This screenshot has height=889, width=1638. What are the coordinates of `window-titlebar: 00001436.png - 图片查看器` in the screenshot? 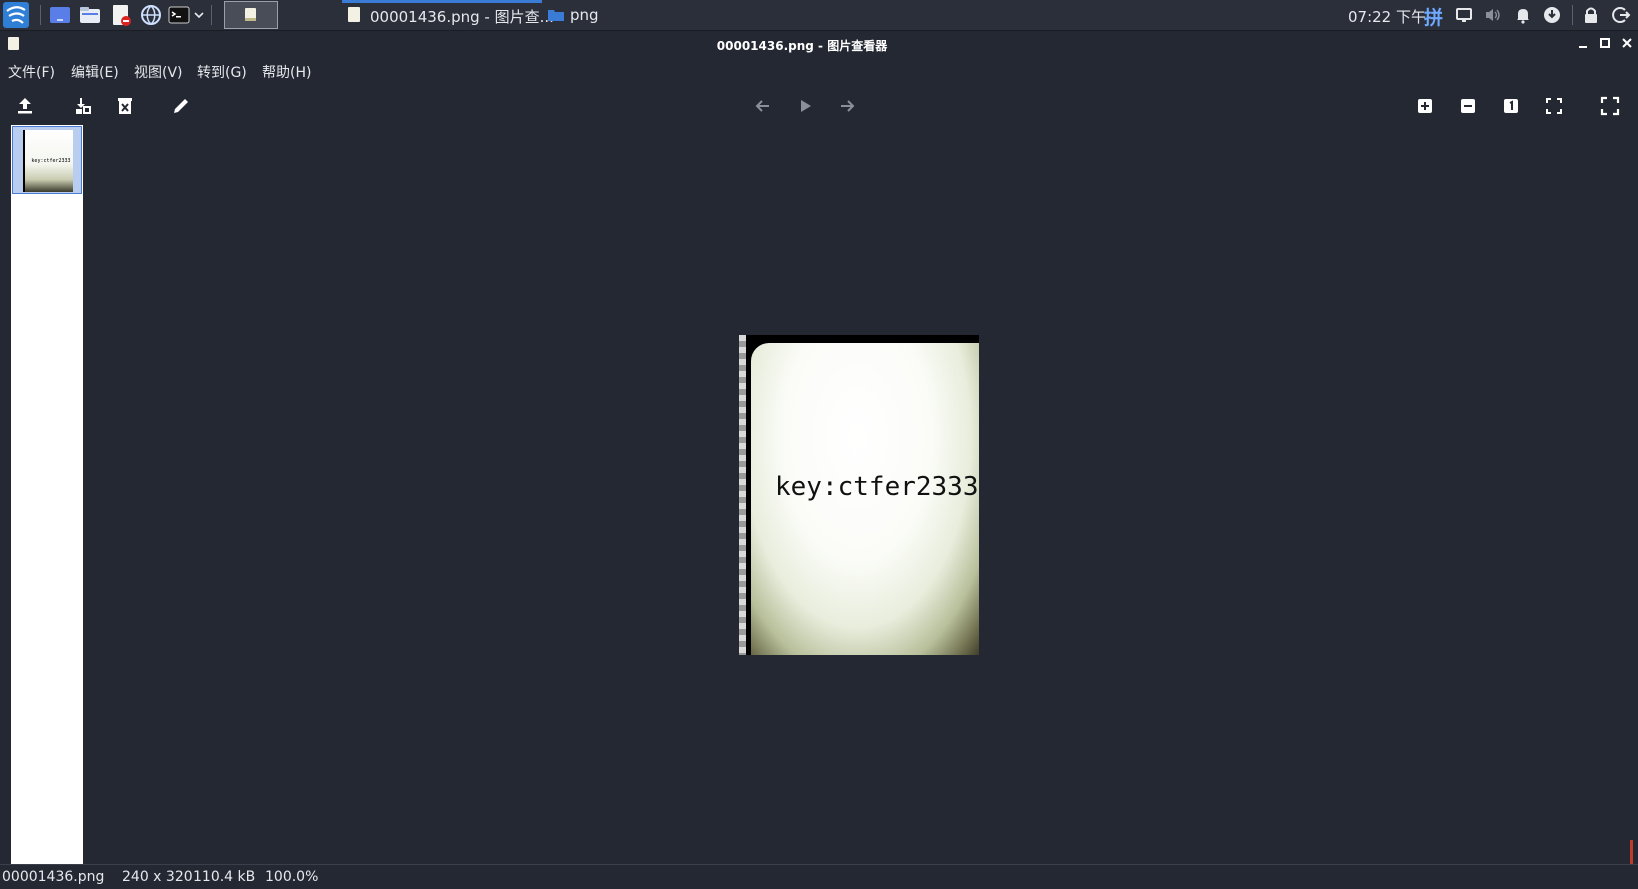 It's located at (819, 45).